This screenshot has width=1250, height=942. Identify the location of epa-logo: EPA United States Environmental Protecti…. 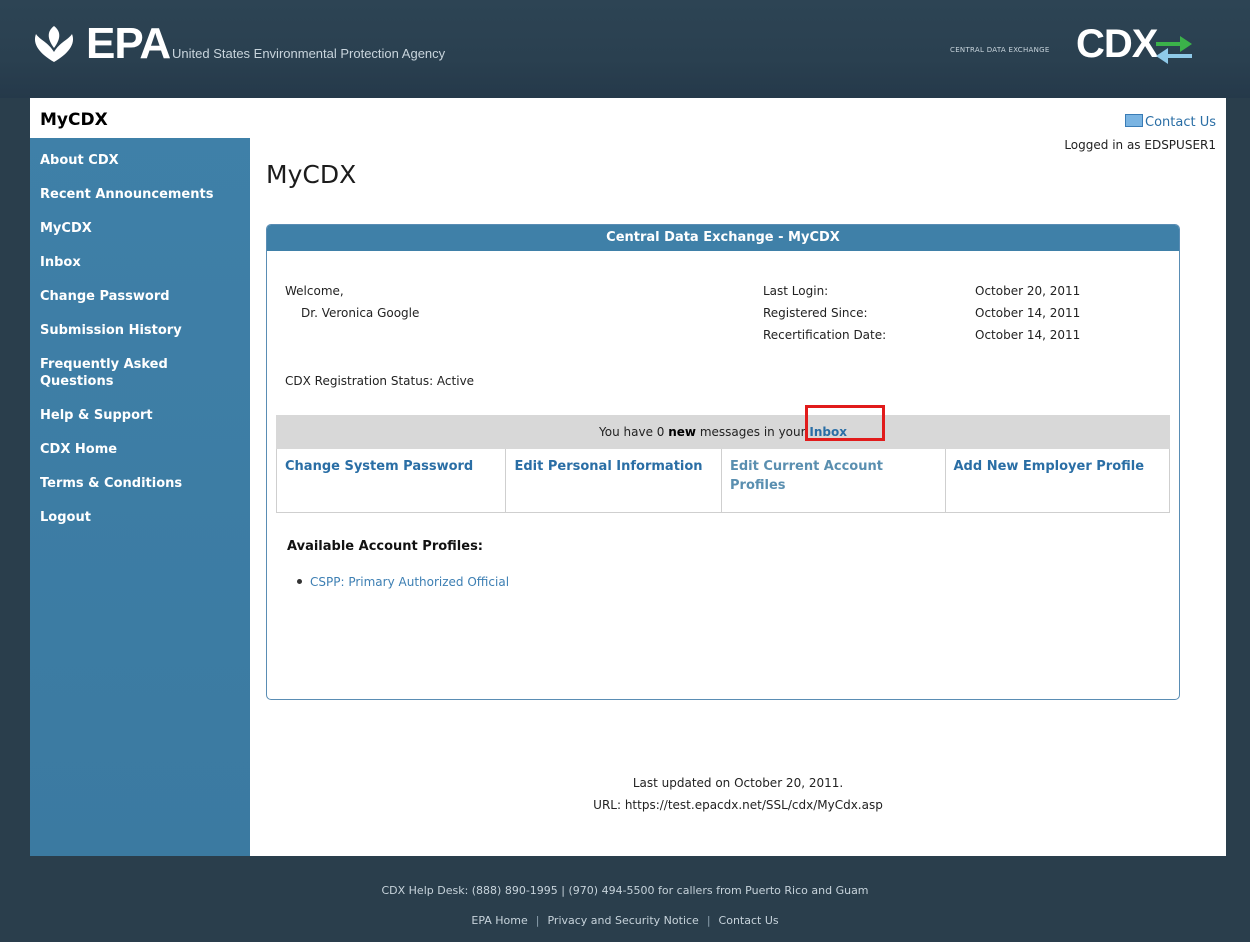
(290, 50).